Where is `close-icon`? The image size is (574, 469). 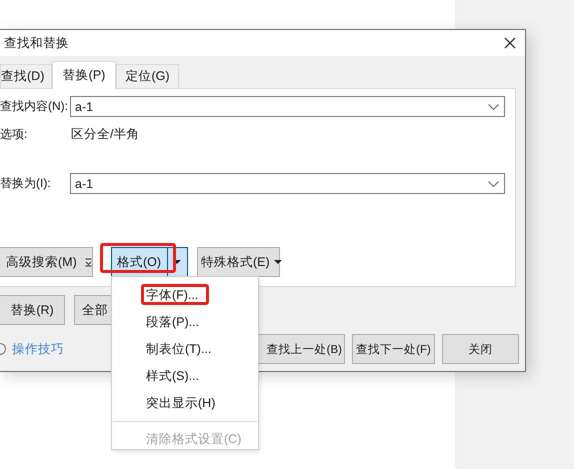
close-icon is located at coordinates (510, 43).